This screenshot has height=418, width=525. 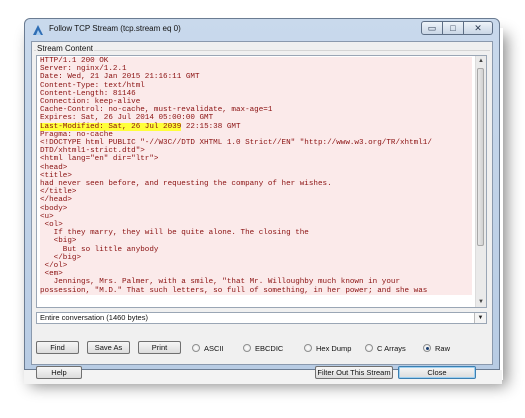 I want to click on radio-label: EBCDIC, so click(x=269, y=348).